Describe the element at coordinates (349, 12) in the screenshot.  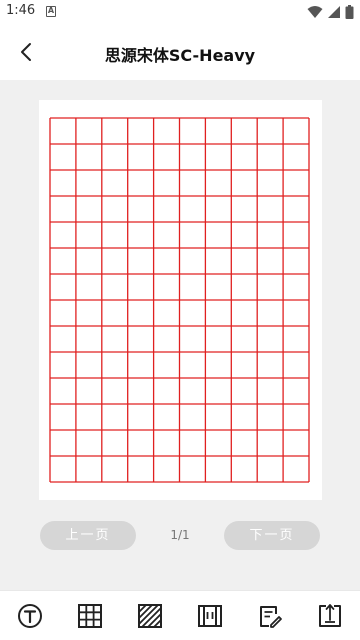
I see `battery-icon` at that location.